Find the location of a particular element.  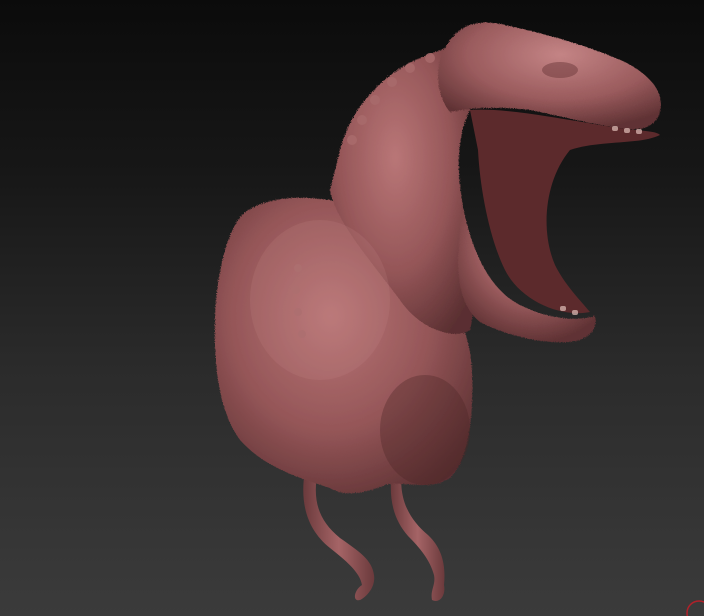

teeth is located at coordinates (601, 220).